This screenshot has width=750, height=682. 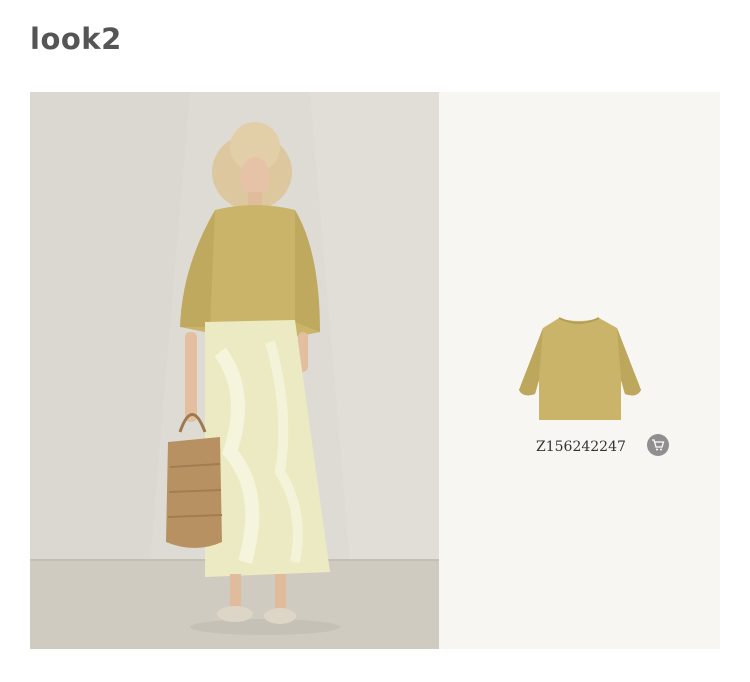 I want to click on product-sku: Z156242247, so click(x=581, y=447).